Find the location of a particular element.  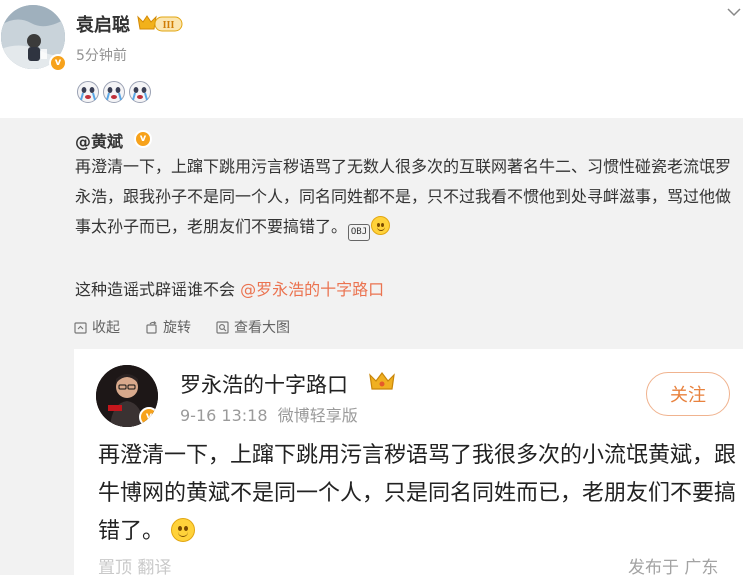

emoji-row is located at coordinates (114, 92).